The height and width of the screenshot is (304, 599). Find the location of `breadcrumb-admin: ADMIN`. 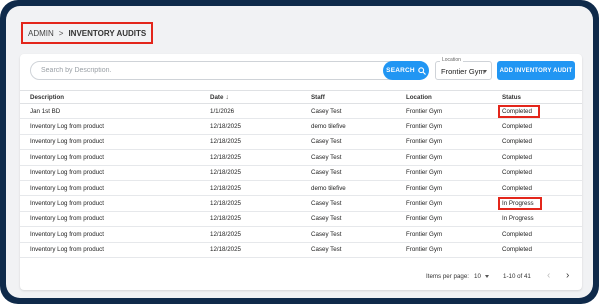

breadcrumb-admin: ADMIN is located at coordinates (41, 33).